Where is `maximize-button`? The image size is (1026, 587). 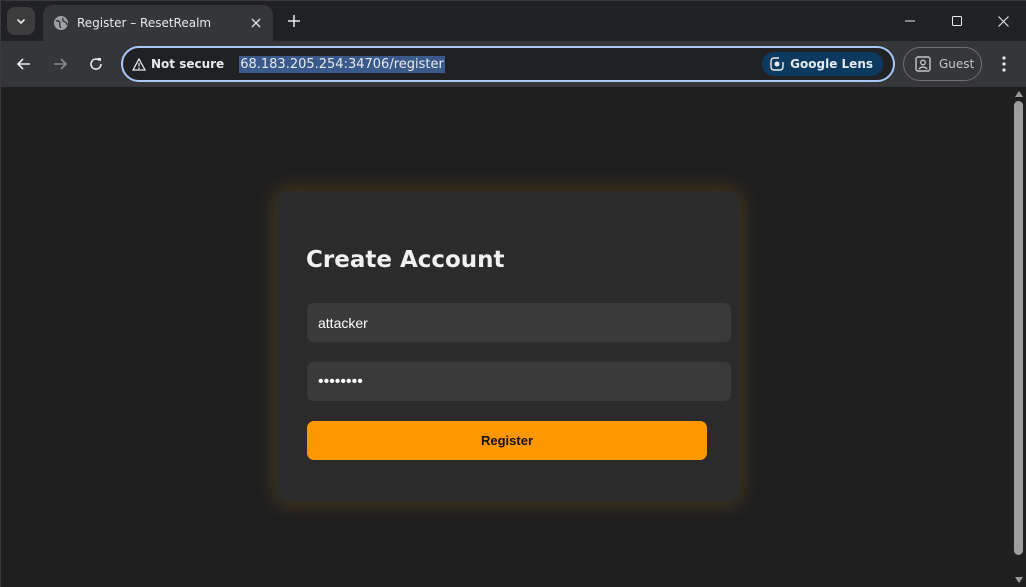
maximize-button is located at coordinates (957, 21).